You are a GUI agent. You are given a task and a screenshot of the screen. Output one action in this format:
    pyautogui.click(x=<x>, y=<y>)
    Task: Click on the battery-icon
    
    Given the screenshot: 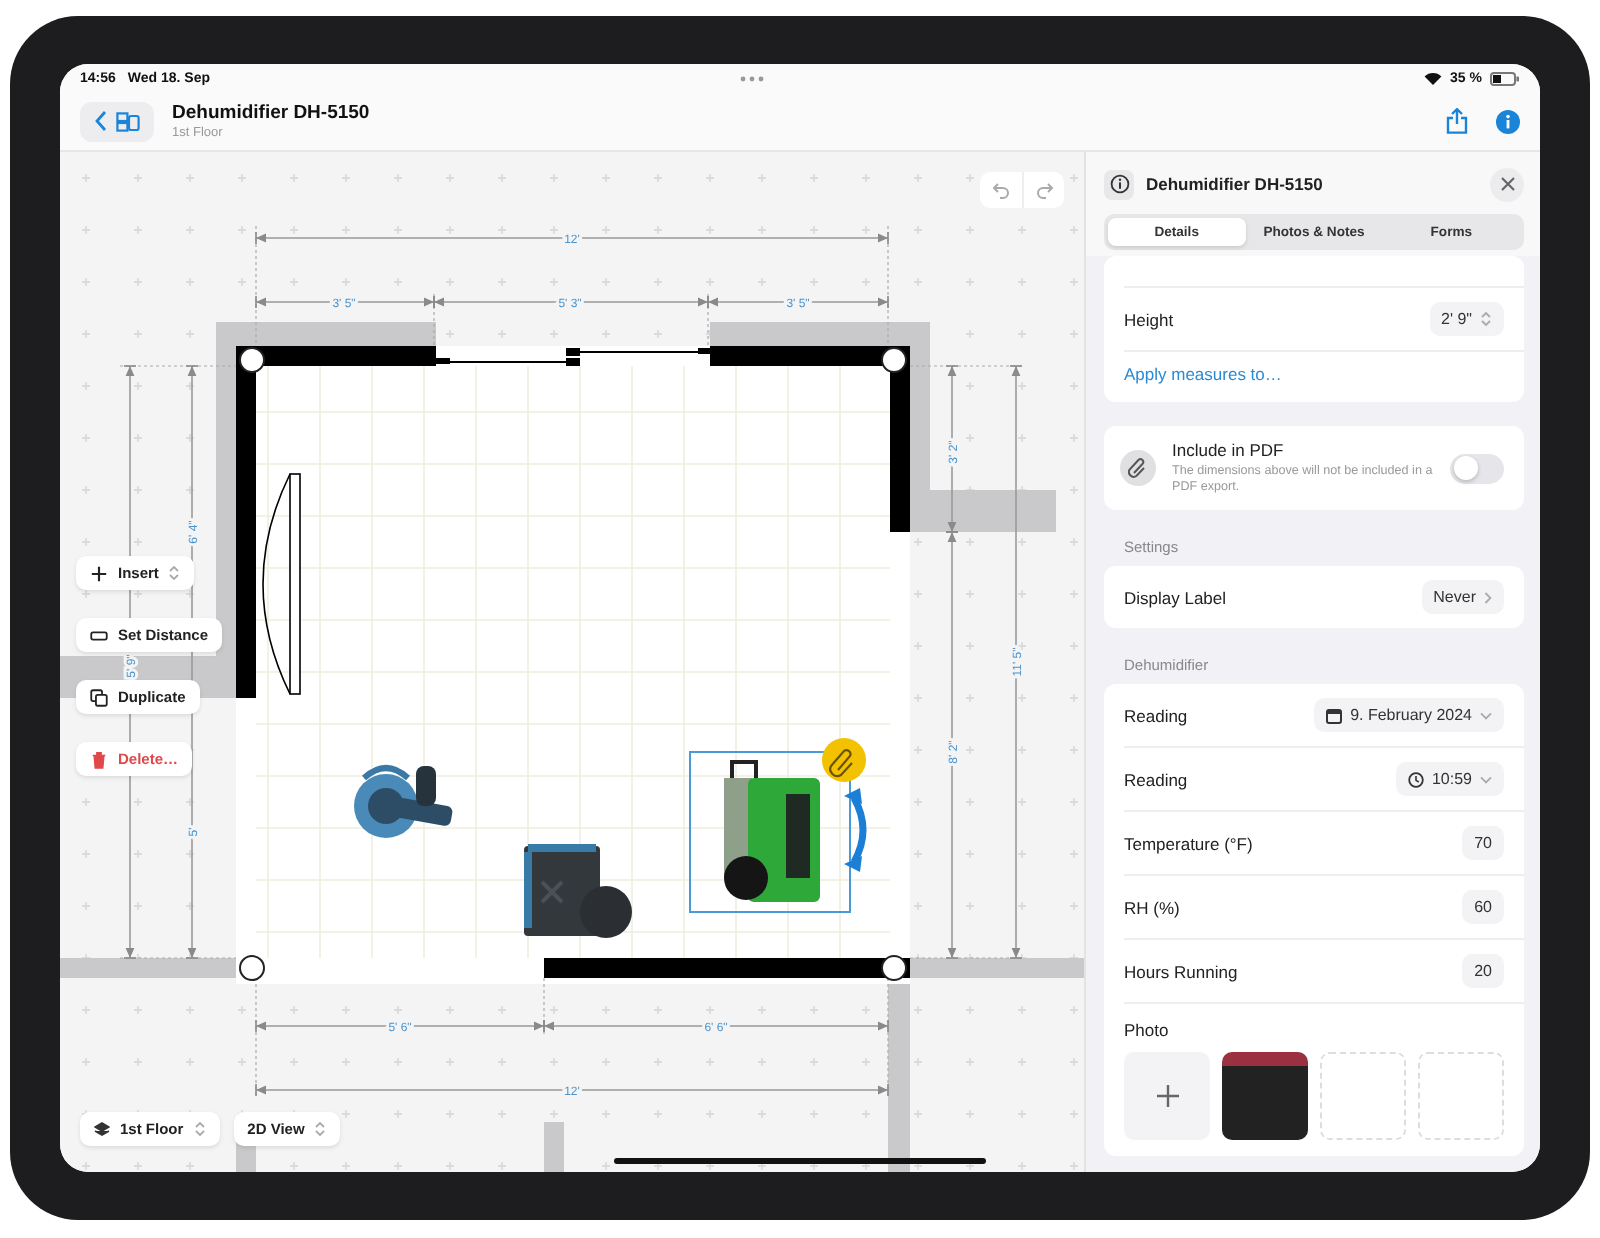 What is the action you would take?
    pyautogui.click(x=1505, y=78)
    